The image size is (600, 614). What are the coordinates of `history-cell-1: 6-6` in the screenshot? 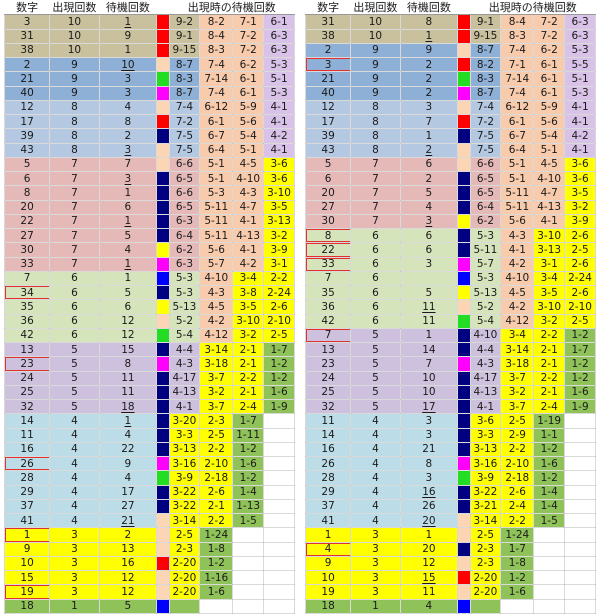 It's located at (184, 193).